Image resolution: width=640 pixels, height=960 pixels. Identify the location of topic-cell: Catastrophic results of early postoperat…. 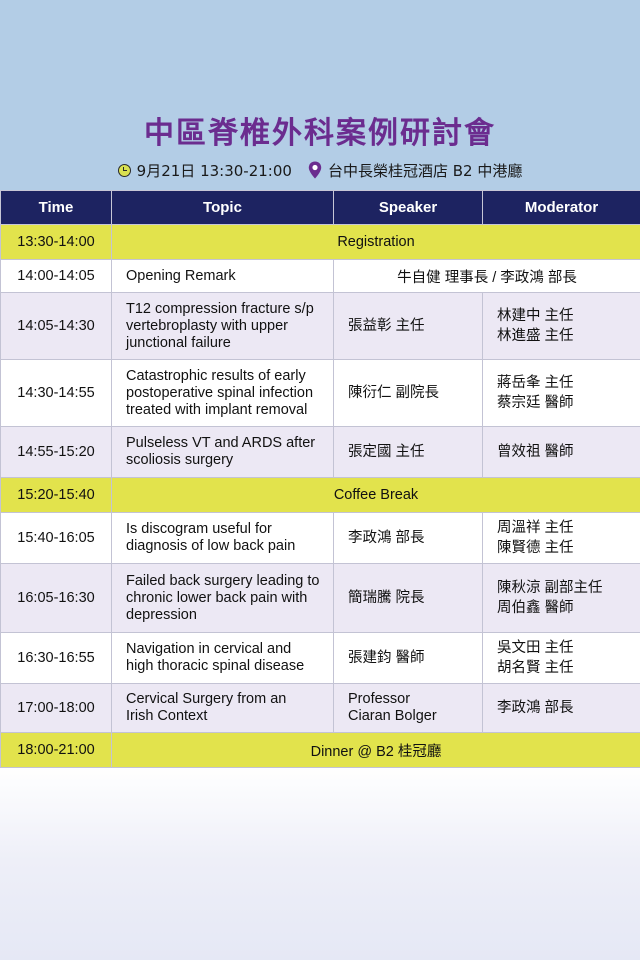
(222, 393).